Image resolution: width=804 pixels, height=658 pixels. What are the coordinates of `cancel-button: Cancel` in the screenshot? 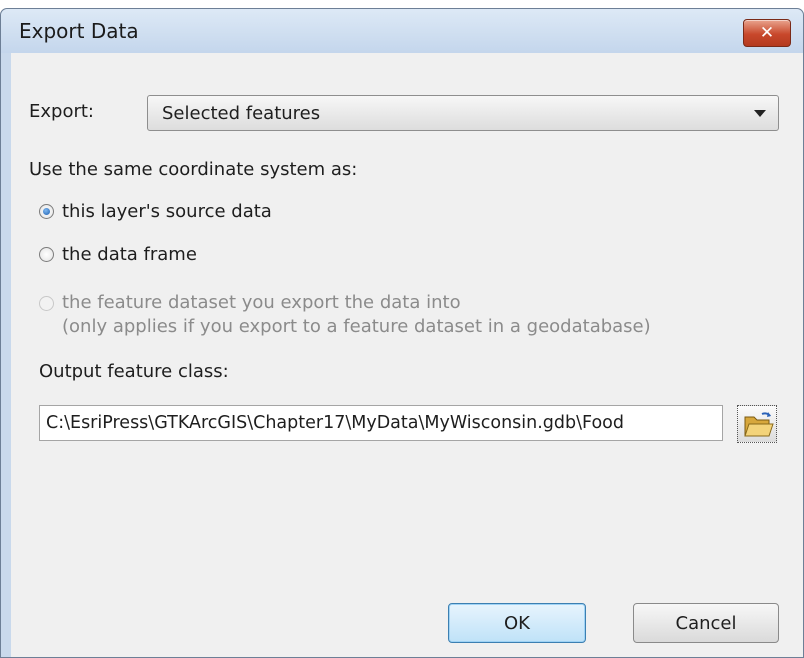 It's located at (706, 623).